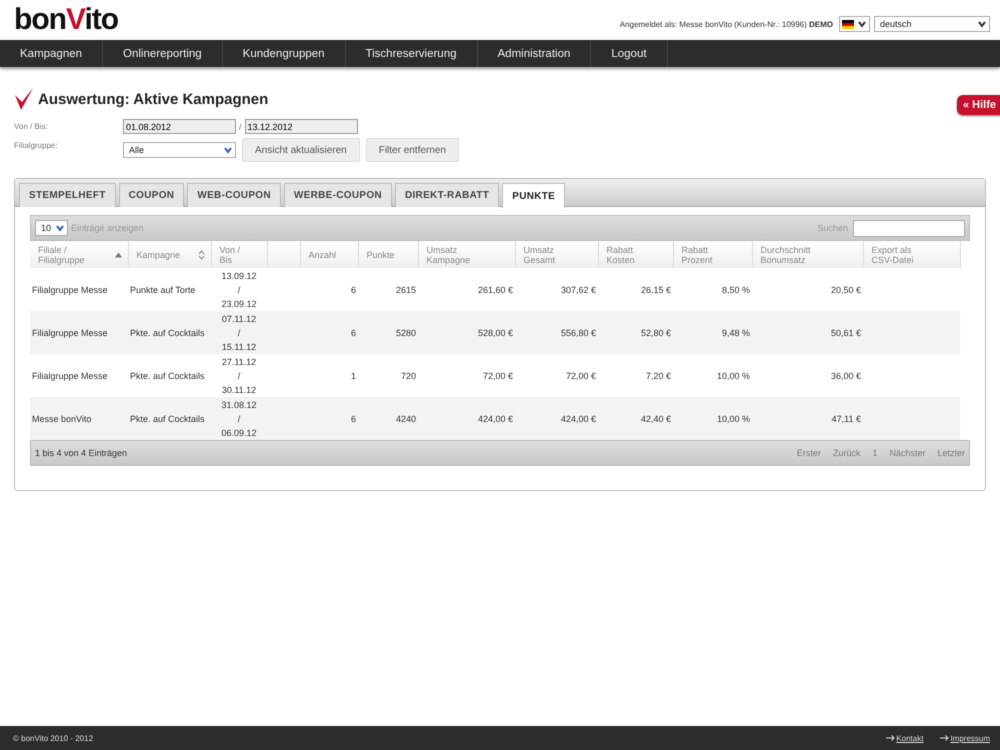 The width and height of the screenshot is (1000, 750). What do you see at coordinates (151, 195) in the screenshot?
I see `tab: COUPON` at bounding box center [151, 195].